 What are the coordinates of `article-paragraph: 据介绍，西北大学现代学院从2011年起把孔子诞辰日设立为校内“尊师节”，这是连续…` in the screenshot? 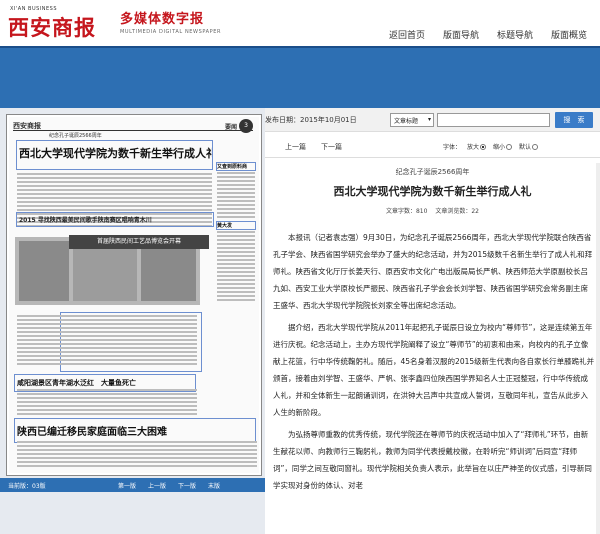 It's located at (434, 370).